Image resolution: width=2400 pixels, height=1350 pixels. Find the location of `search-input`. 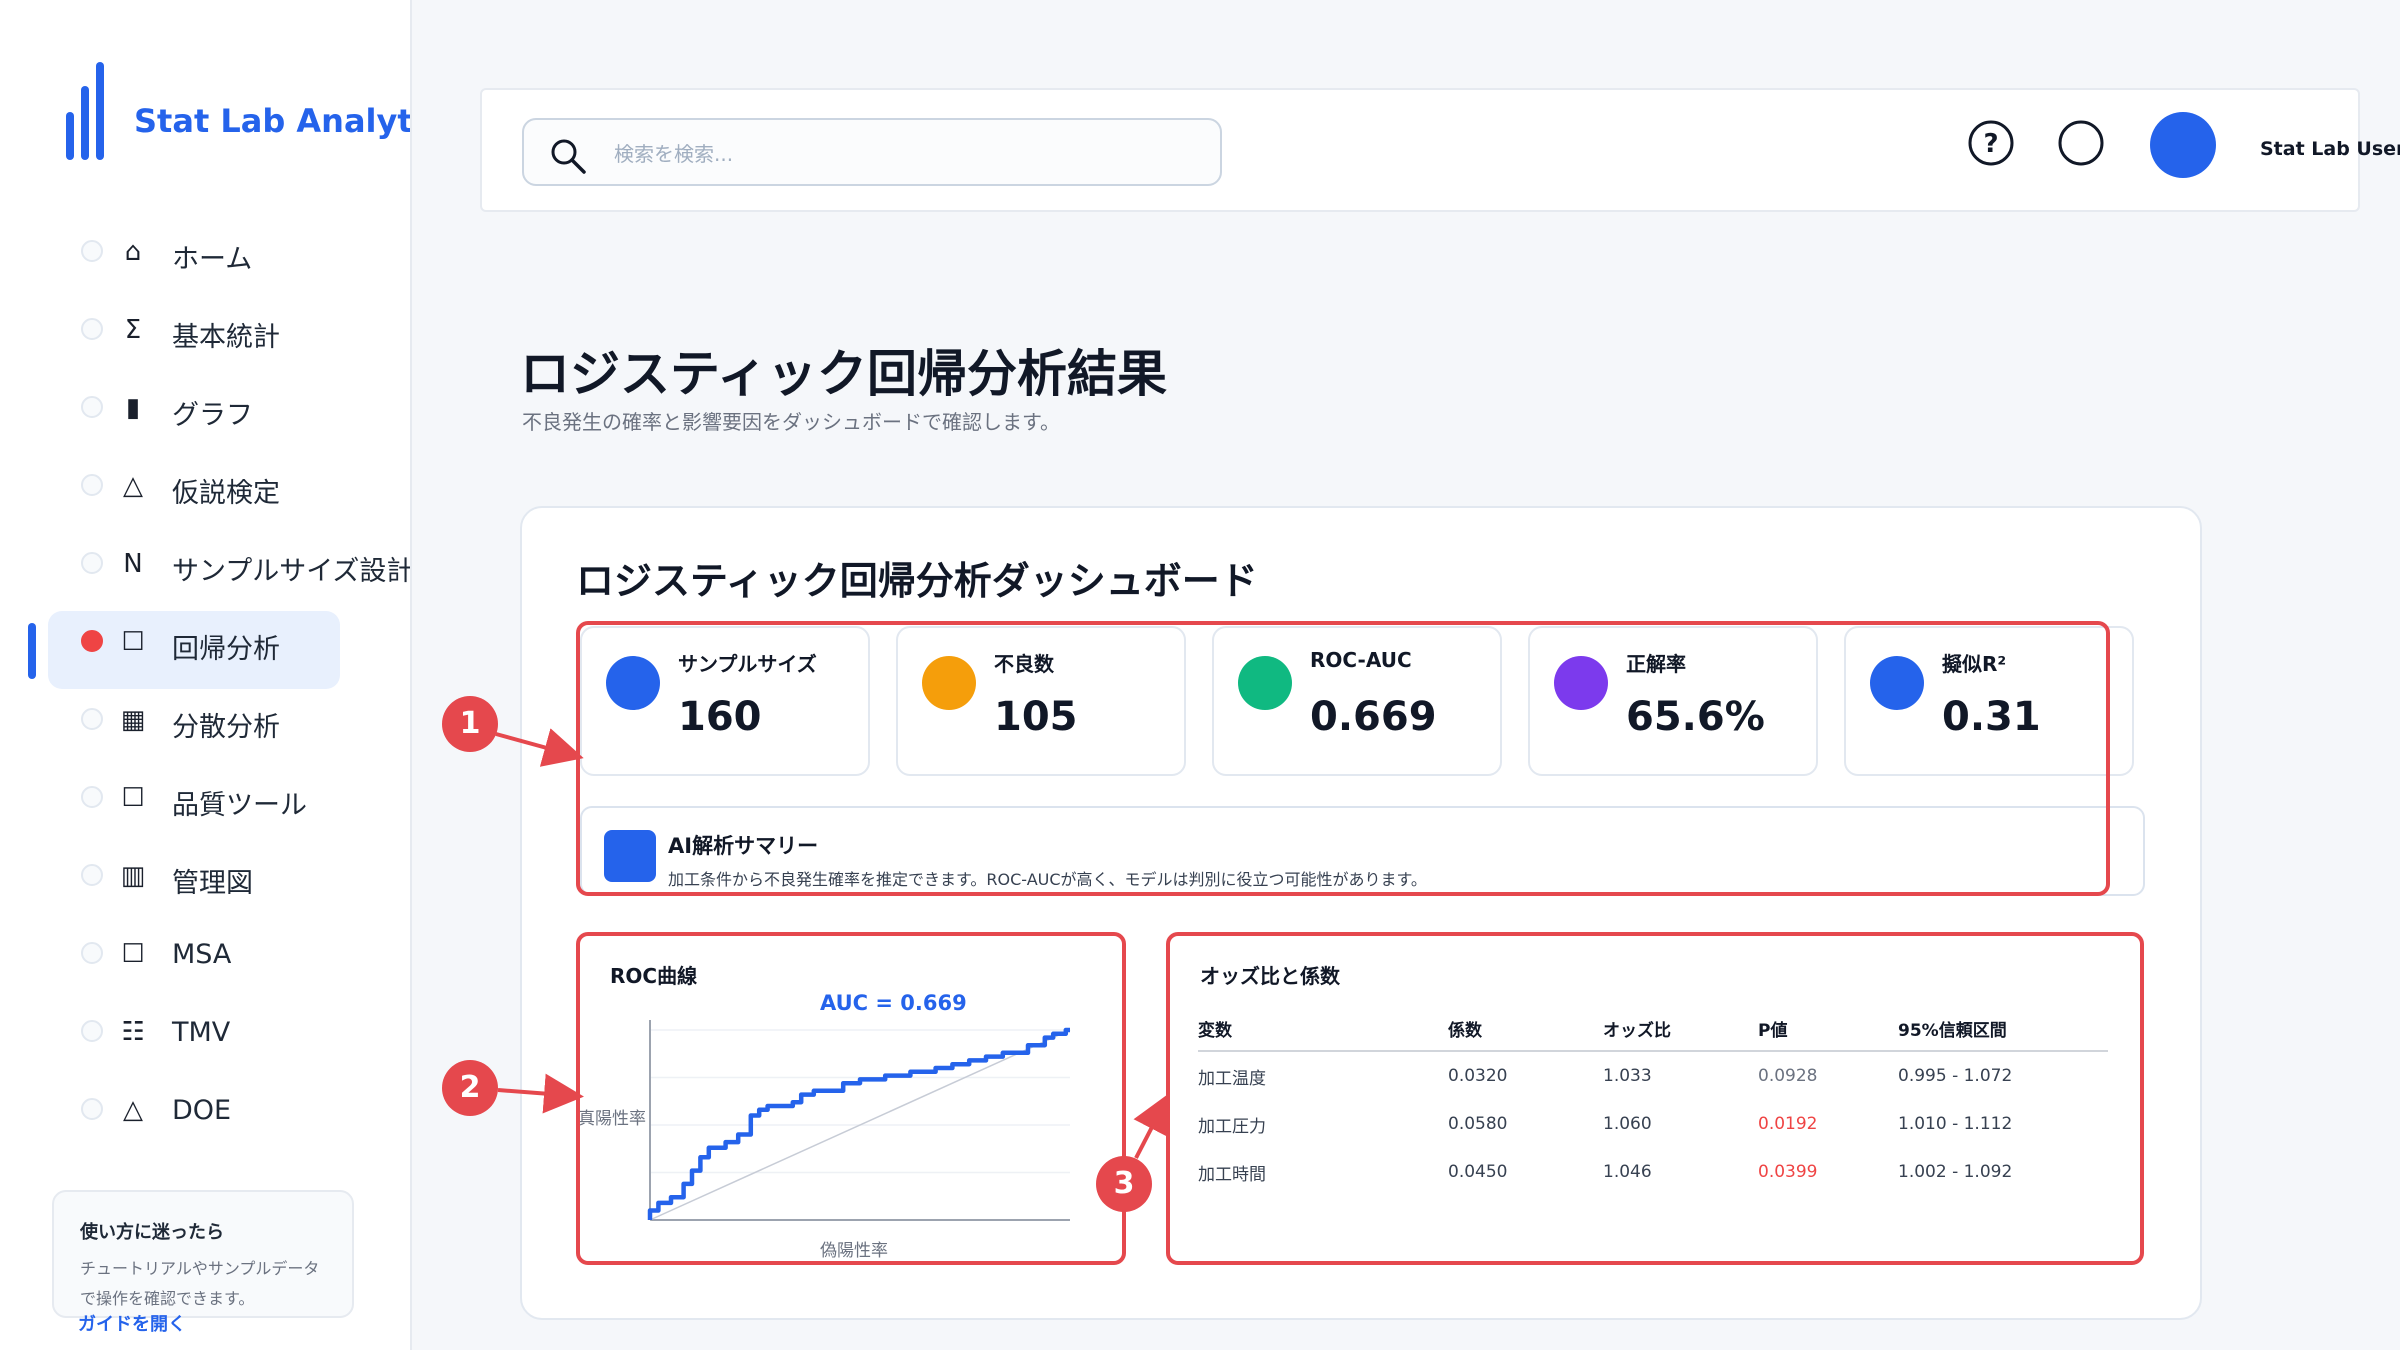

search-input is located at coordinates (904, 154).